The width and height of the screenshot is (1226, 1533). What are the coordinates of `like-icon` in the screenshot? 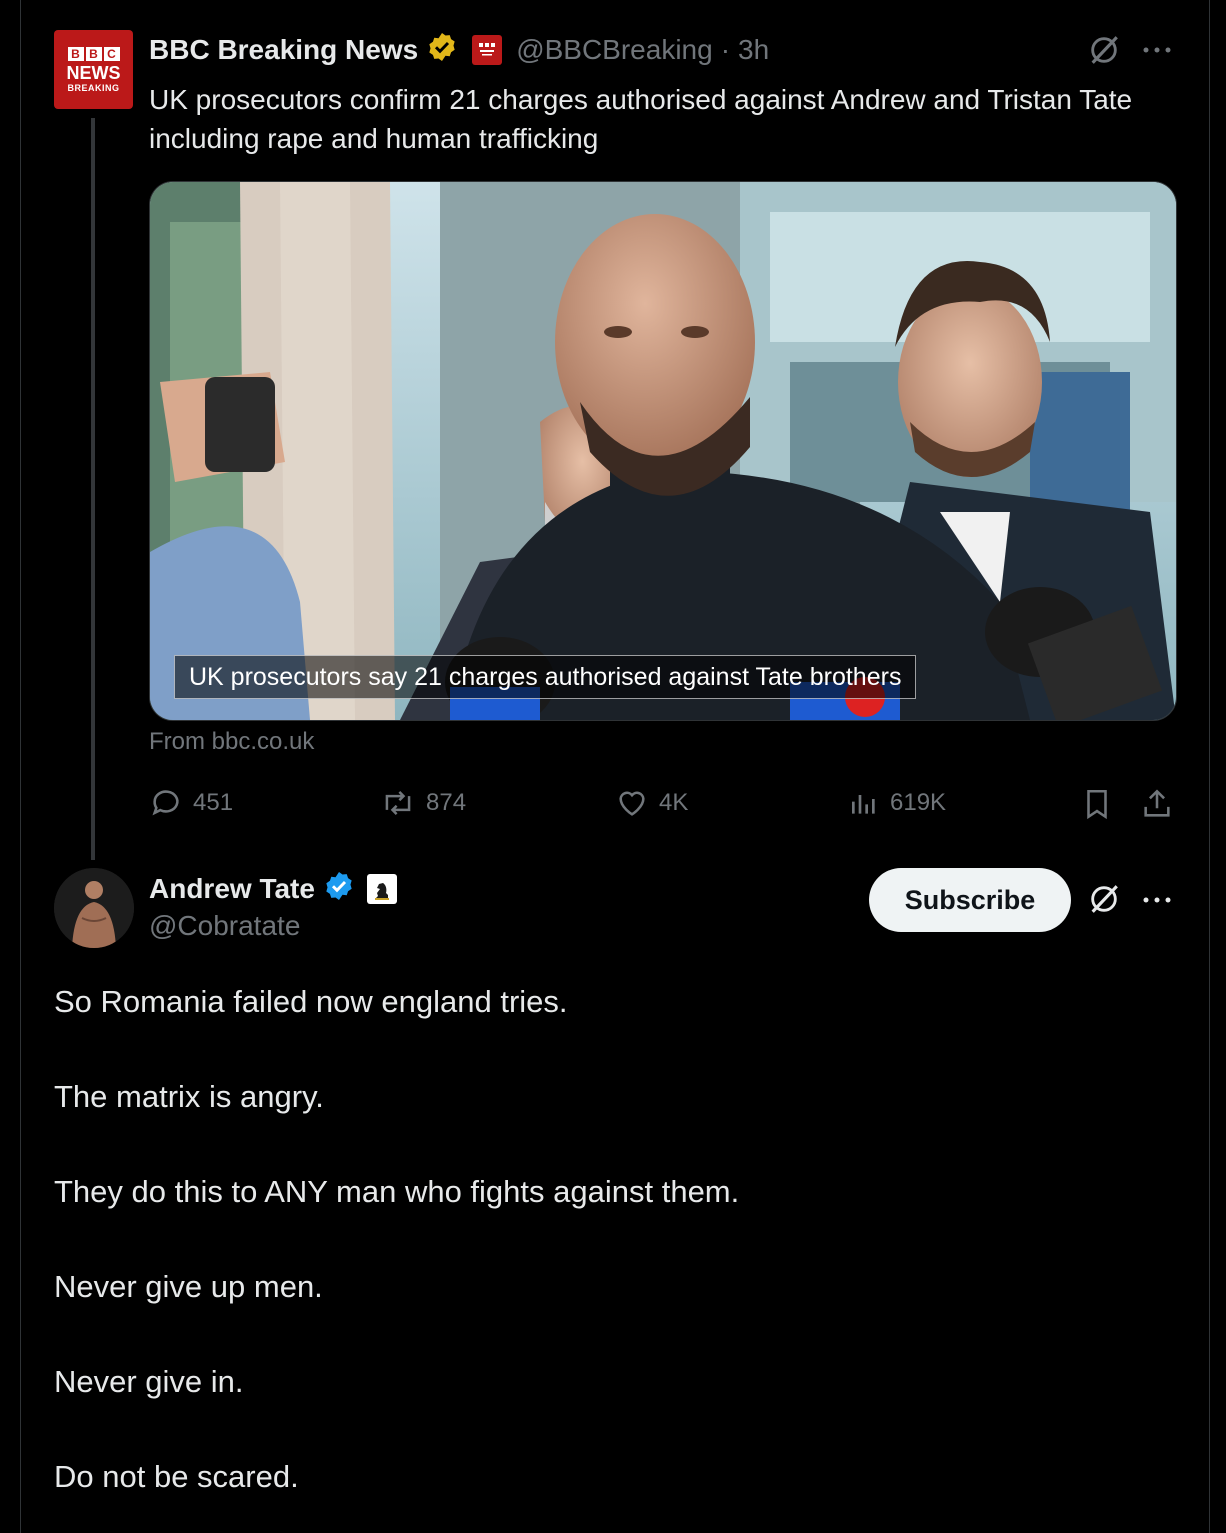 It's located at (632, 803).